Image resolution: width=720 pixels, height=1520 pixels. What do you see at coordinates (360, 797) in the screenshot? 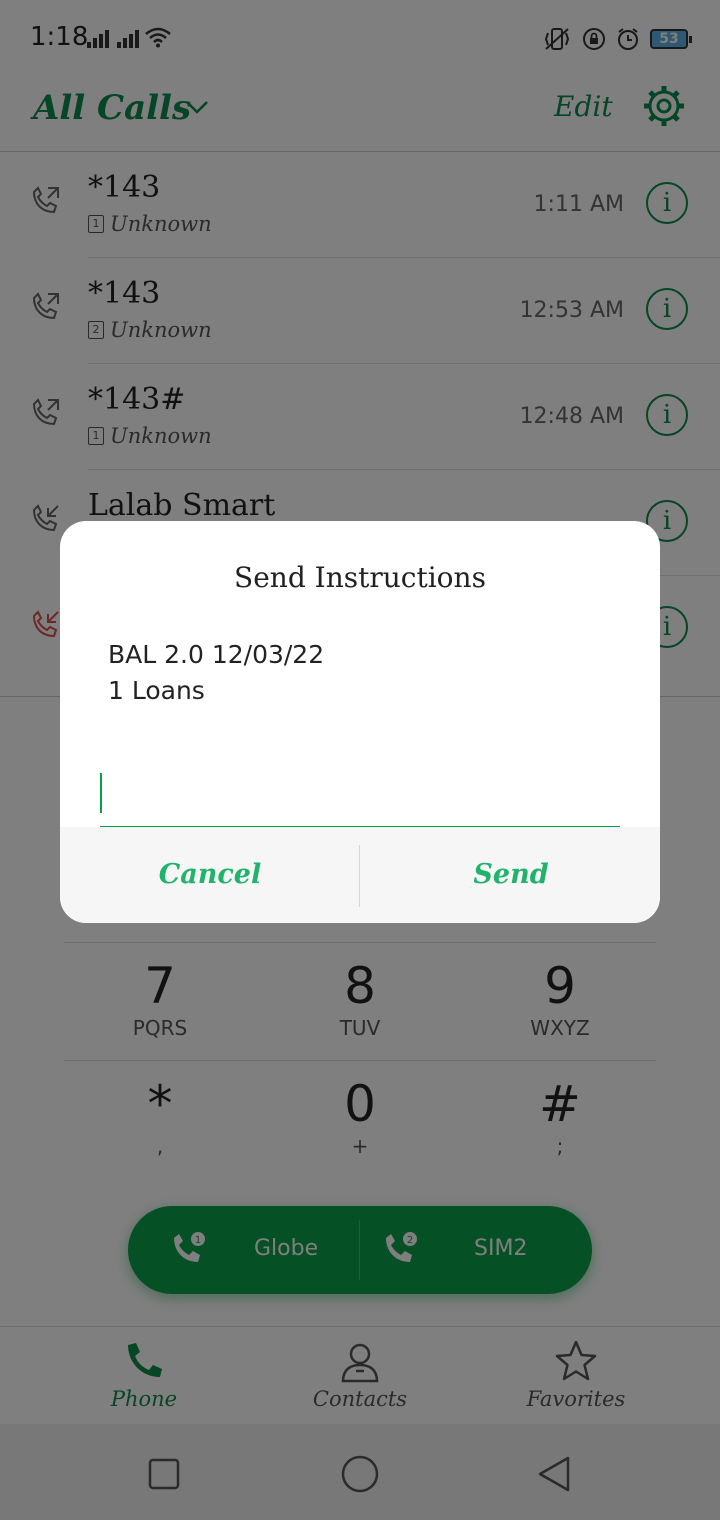
I see `reply-input` at bounding box center [360, 797].